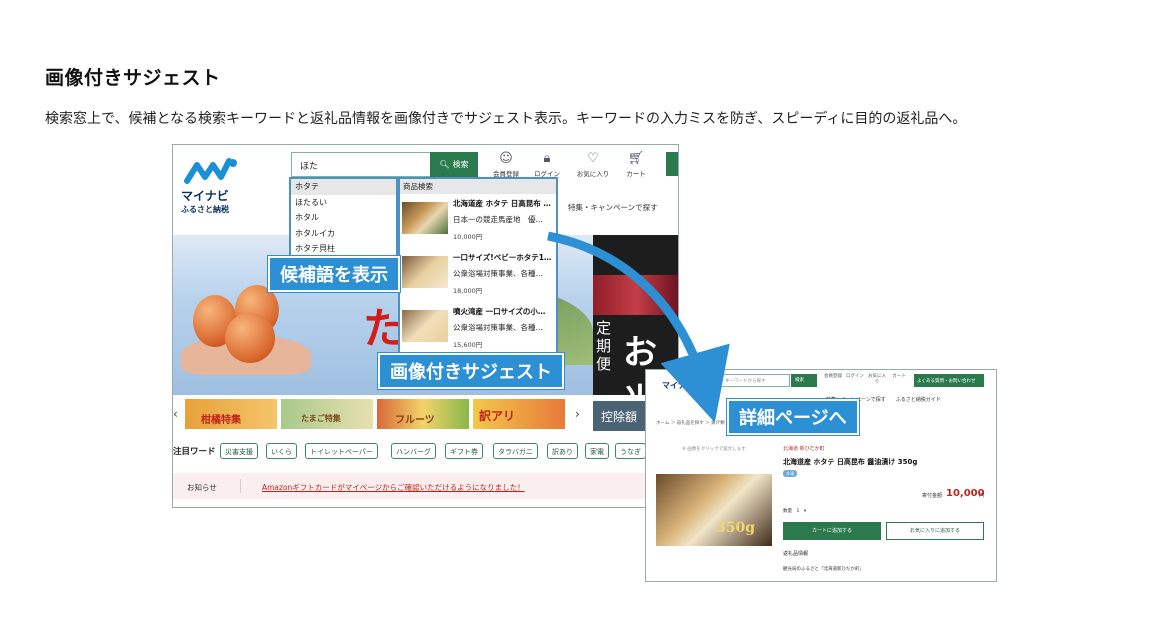  I want to click on product-price: 18,000円, so click(468, 291).